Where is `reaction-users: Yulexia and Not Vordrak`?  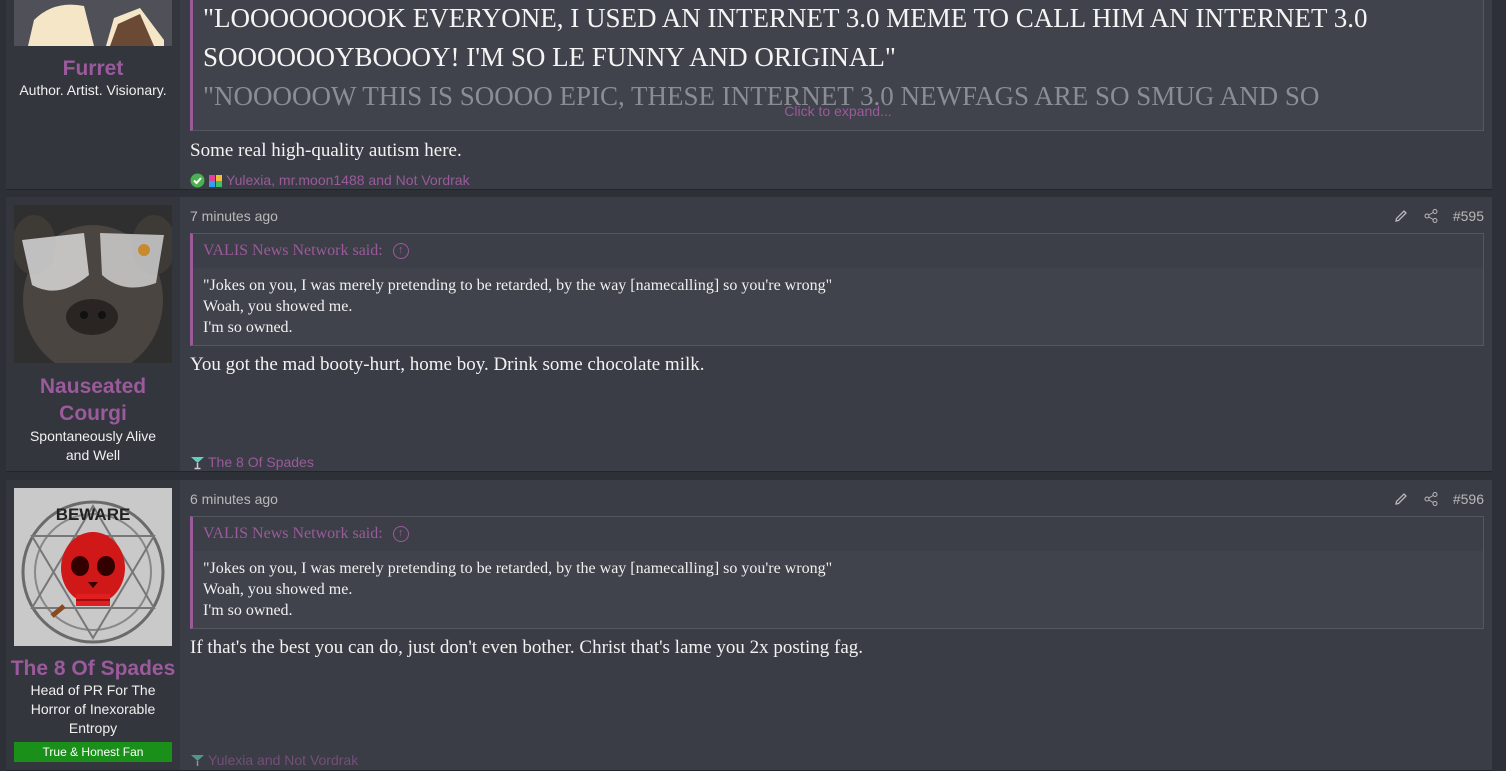 reaction-users: Yulexia and Not Vordrak is located at coordinates (283, 760).